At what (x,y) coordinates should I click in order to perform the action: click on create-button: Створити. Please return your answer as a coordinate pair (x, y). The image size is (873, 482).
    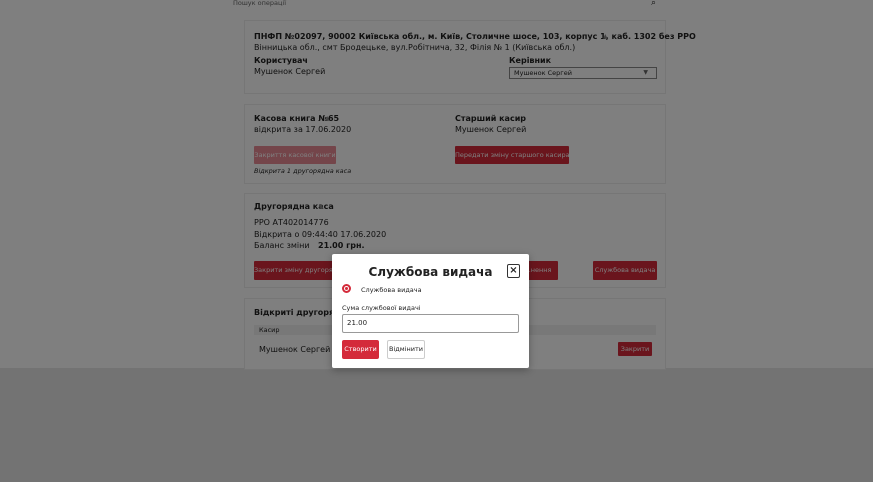
    Looking at the image, I should click on (360, 349).